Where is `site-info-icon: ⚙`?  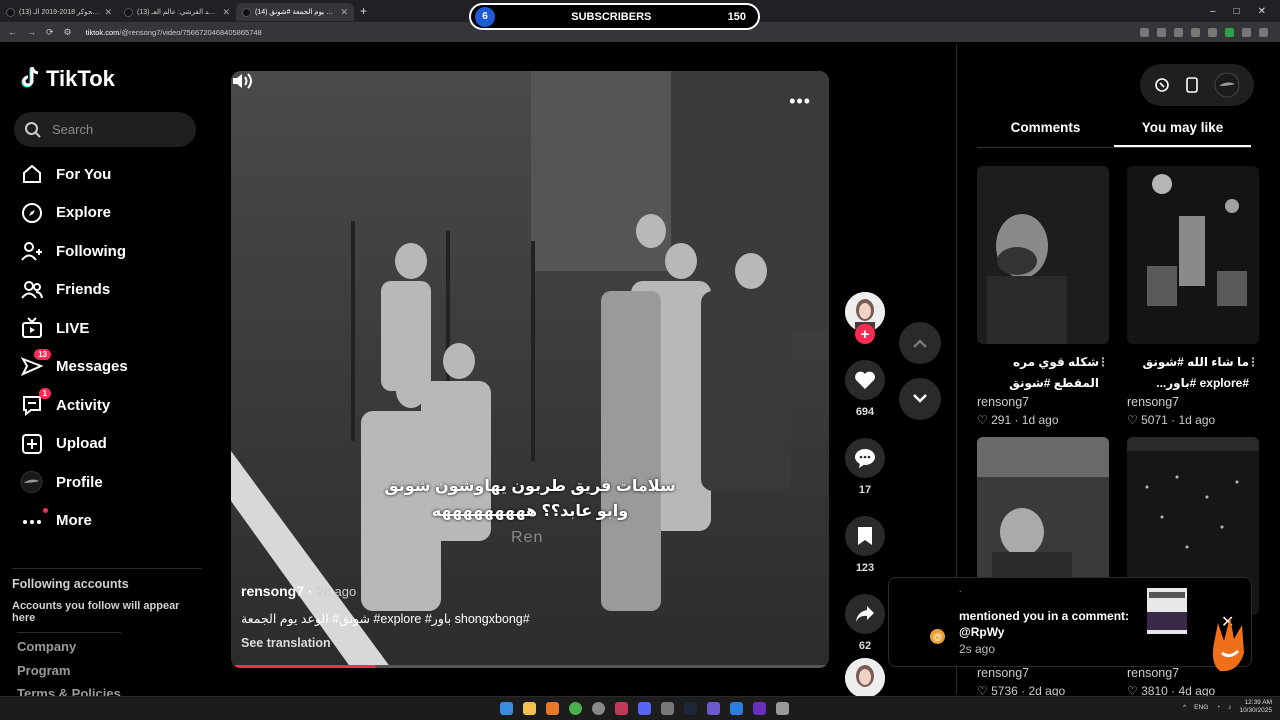 site-info-icon: ⚙ is located at coordinates (68, 32).